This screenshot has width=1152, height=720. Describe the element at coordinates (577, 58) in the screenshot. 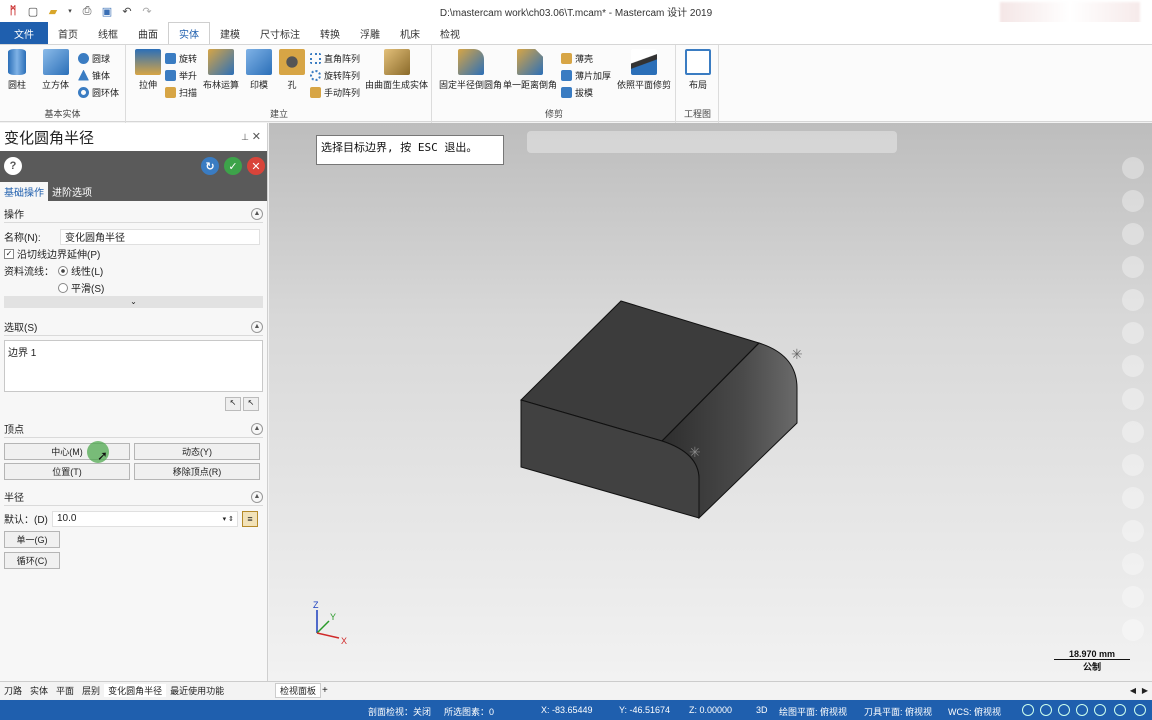

I see `shell-button: 薄壳` at that location.